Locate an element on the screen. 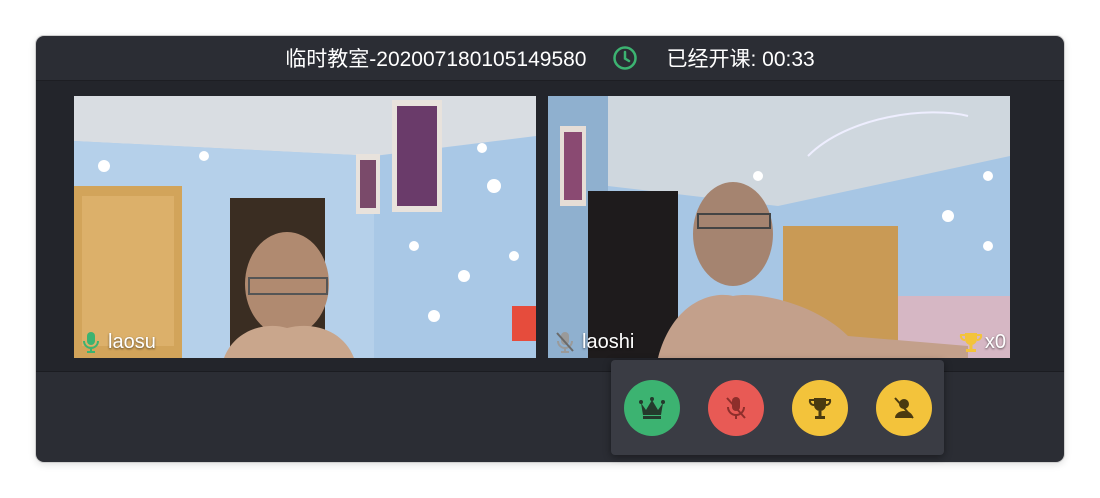 The width and height of the screenshot is (1100, 498). trophy-count-value: x0 is located at coordinates (995, 341).